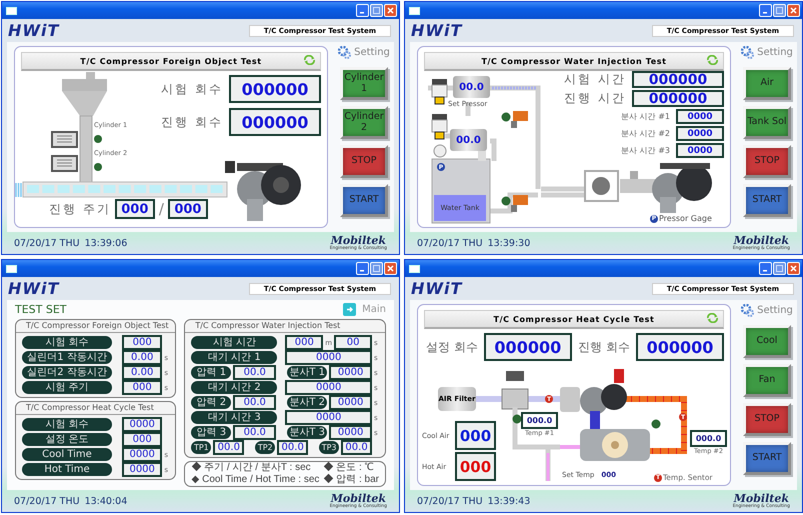 The width and height of the screenshot is (803, 515). I want to click on page-title: TEST SET, so click(41, 309).